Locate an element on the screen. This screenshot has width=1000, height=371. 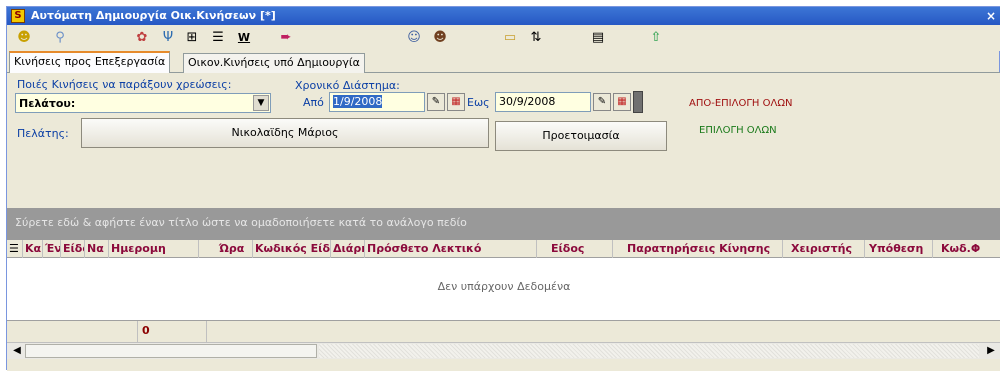
person-icon: ☺ is located at coordinates (414, 38).